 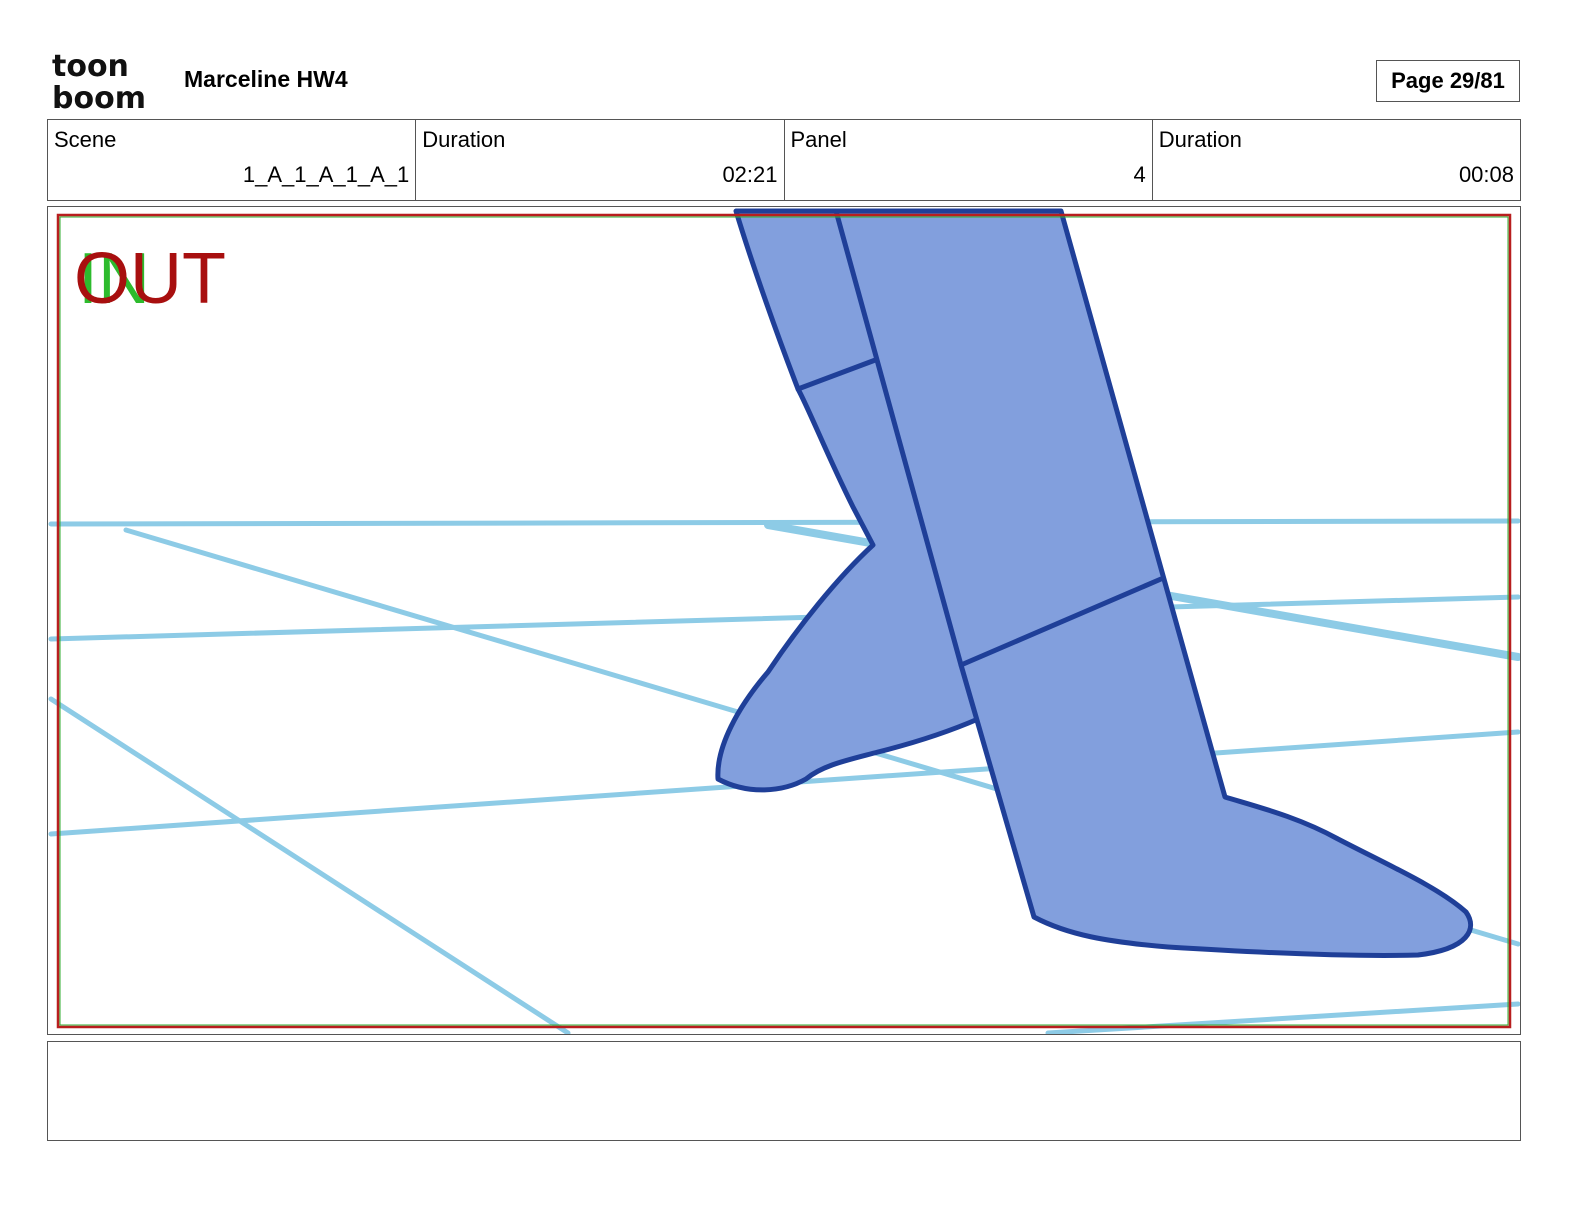 What do you see at coordinates (1486, 174) in the screenshot?
I see `panel-duration-value: 00:08` at bounding box center [1486, 174].